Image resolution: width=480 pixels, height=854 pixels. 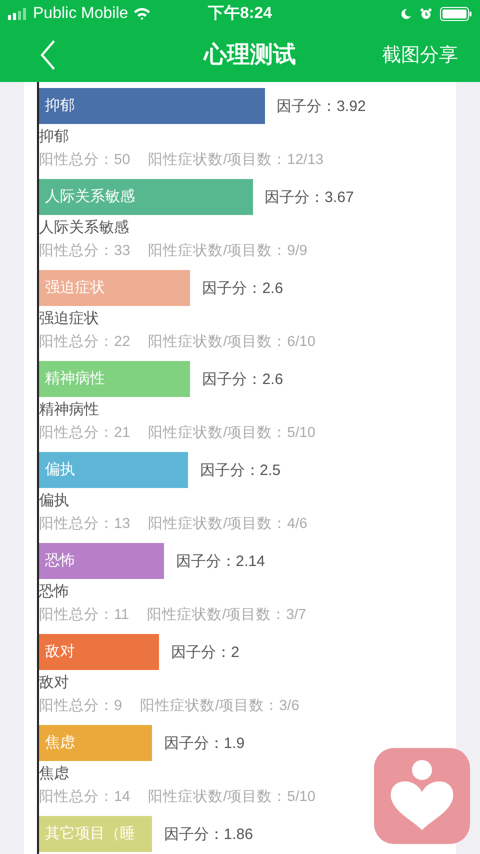 What do you see at coordinates (54, 592) in the screenshot?
I see `factor-name: 恐怖` at bounding box center [54, 592].